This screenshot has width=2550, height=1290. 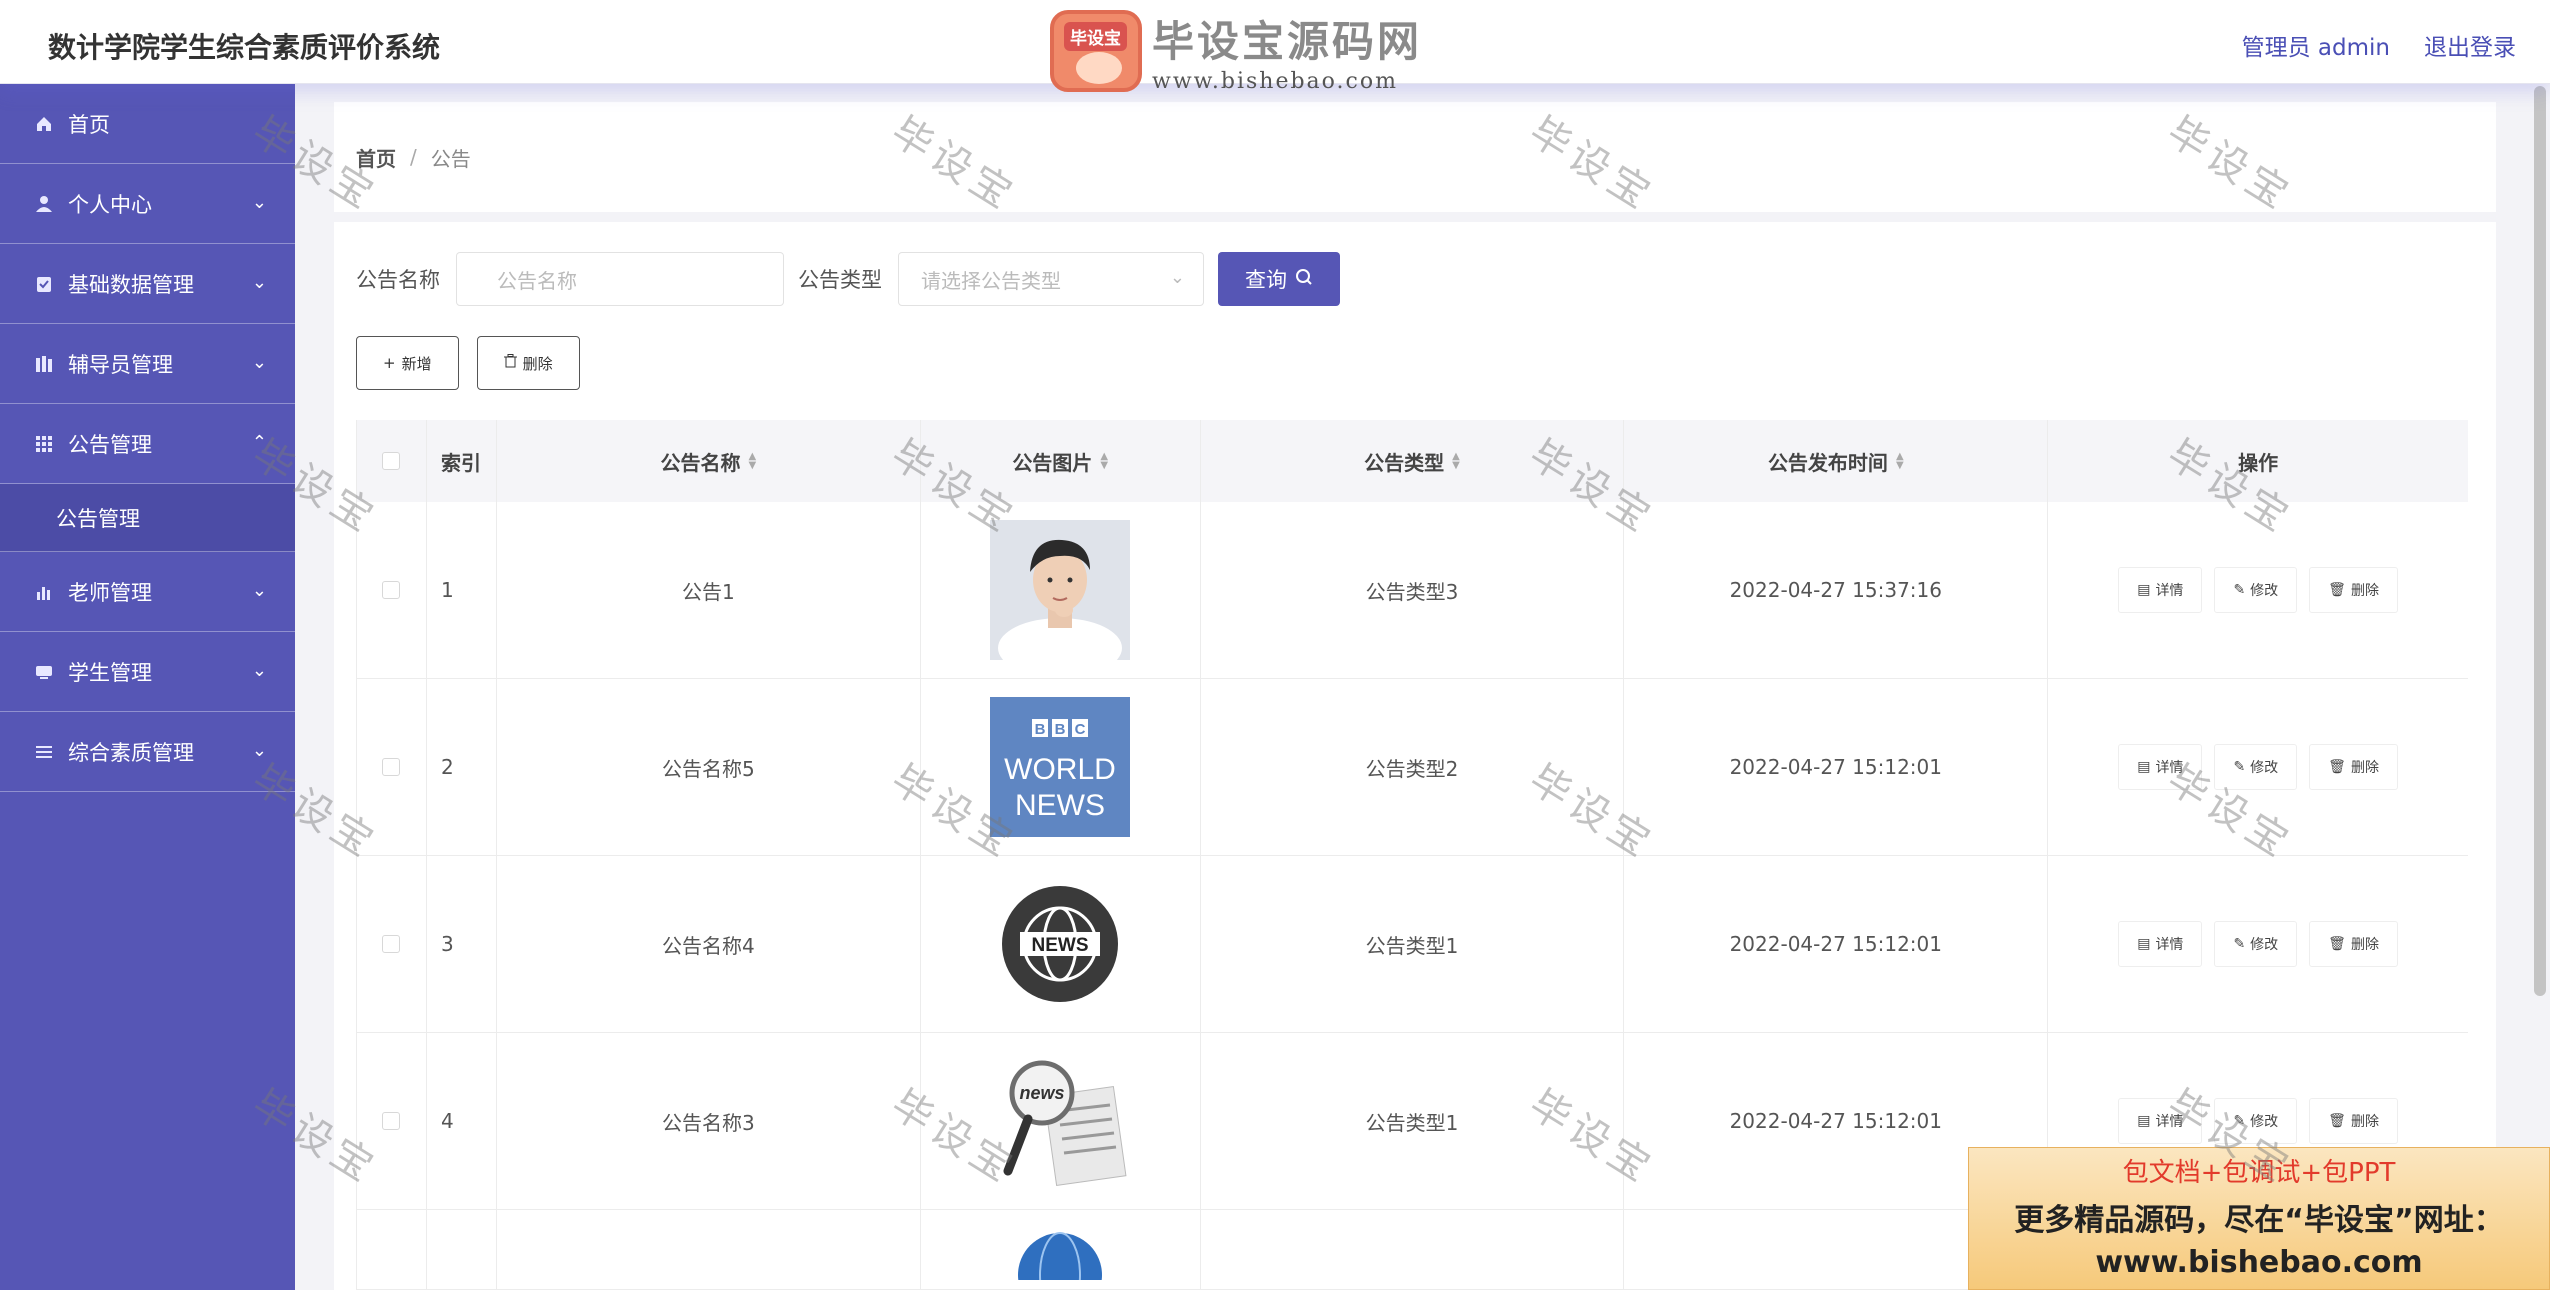 I want to click on home-icon, so click(x=44, y=124).